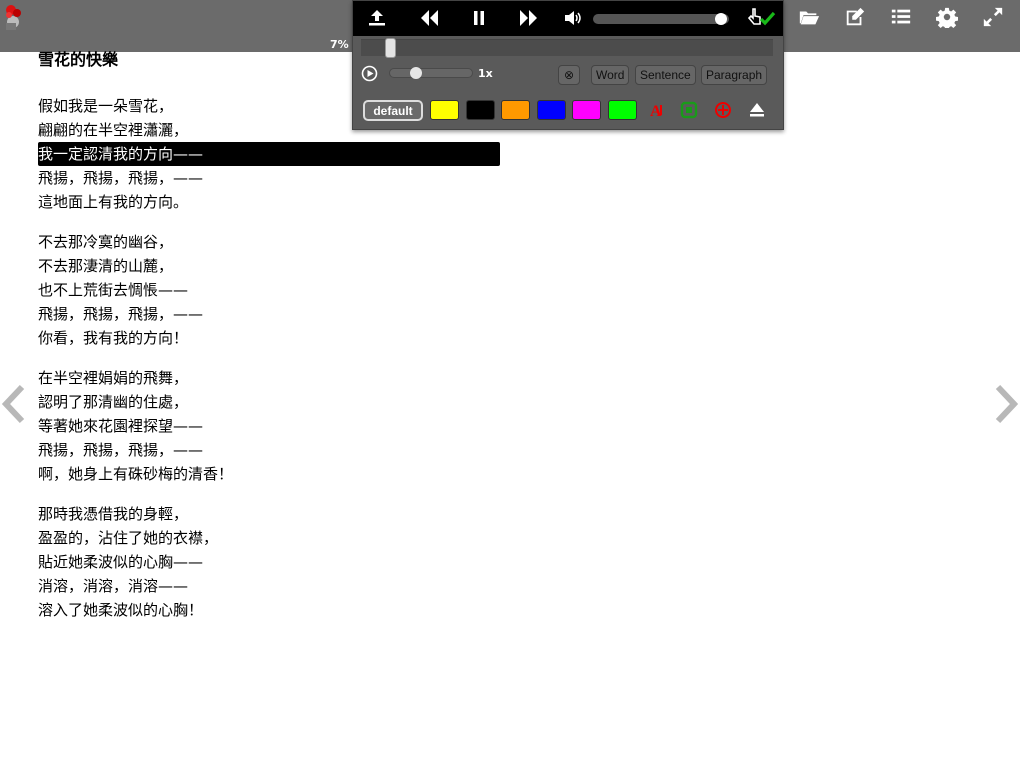 Image resolution: width=1020 pixels, height=765 pixels. I want to click on pause-icon, so click(479, 18).